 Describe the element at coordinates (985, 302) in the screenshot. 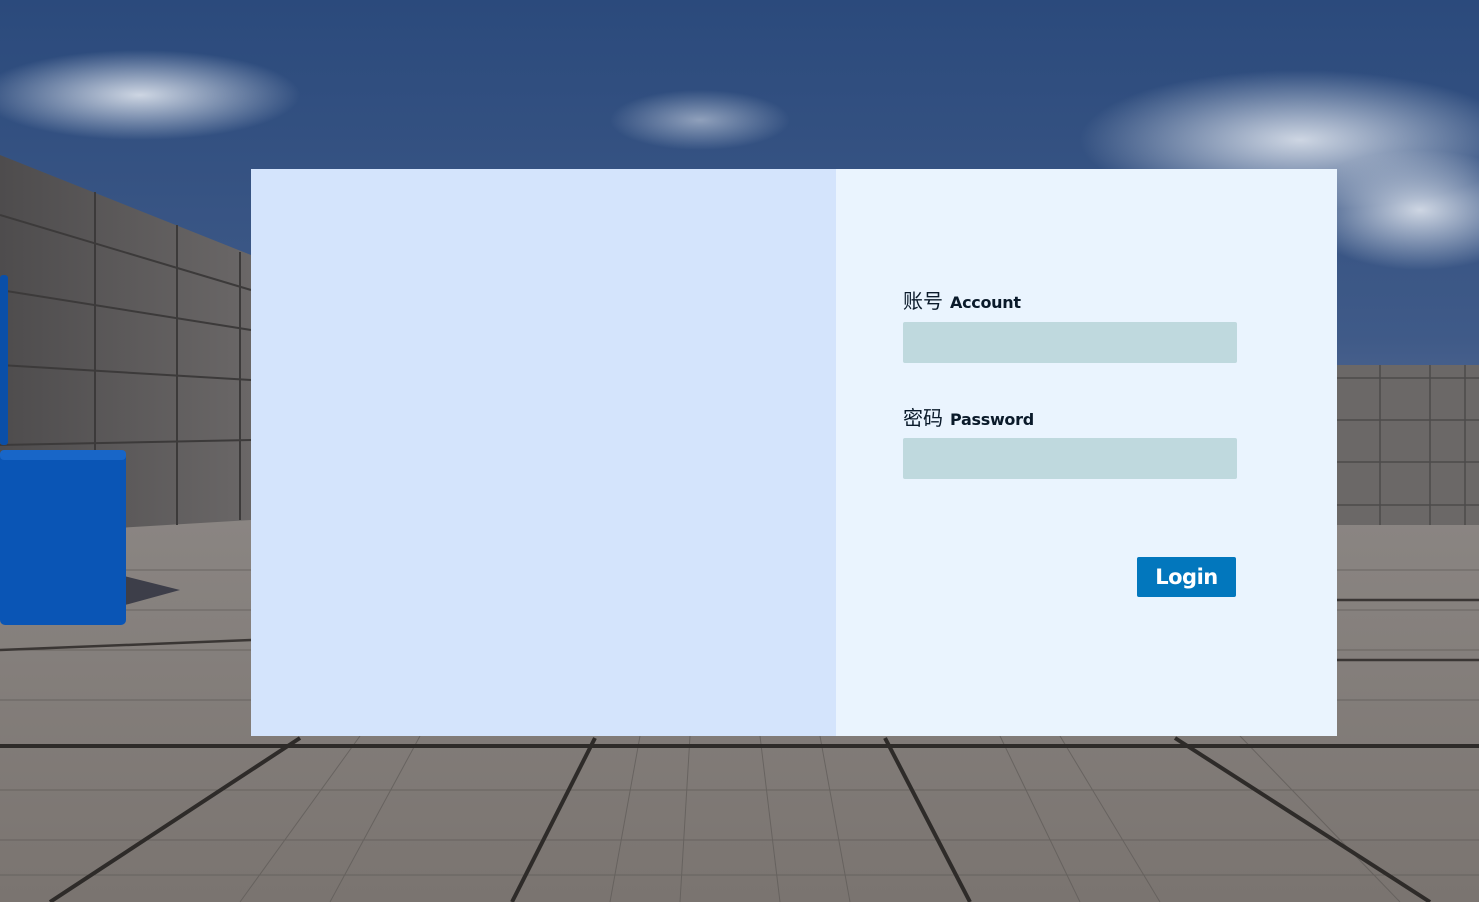

I see `account-label-en: Account` at that location.